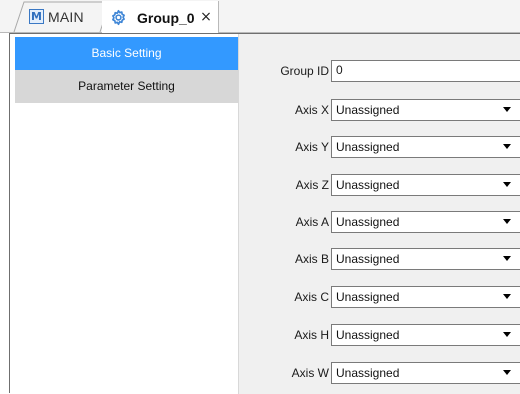 The width and height of the screenshot is (520, 394). What do you see at coordinates (206, 17) in the screenshot?
I see `close-tab-icon: ×` at bounding box center [206, 17].